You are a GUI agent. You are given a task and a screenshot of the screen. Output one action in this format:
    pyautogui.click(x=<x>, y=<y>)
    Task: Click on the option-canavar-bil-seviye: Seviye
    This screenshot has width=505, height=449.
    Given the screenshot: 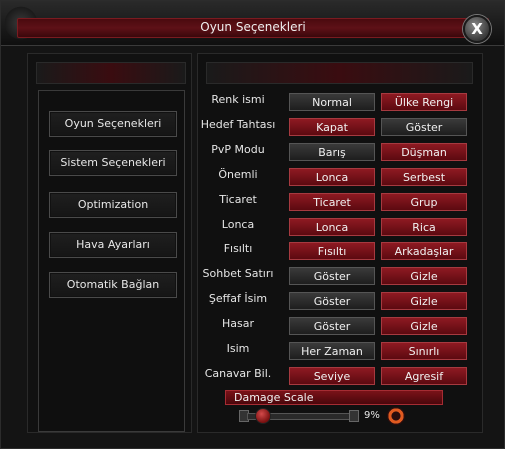 What is the action you would take?
    pyautogui.click(x=332, y=376)
    